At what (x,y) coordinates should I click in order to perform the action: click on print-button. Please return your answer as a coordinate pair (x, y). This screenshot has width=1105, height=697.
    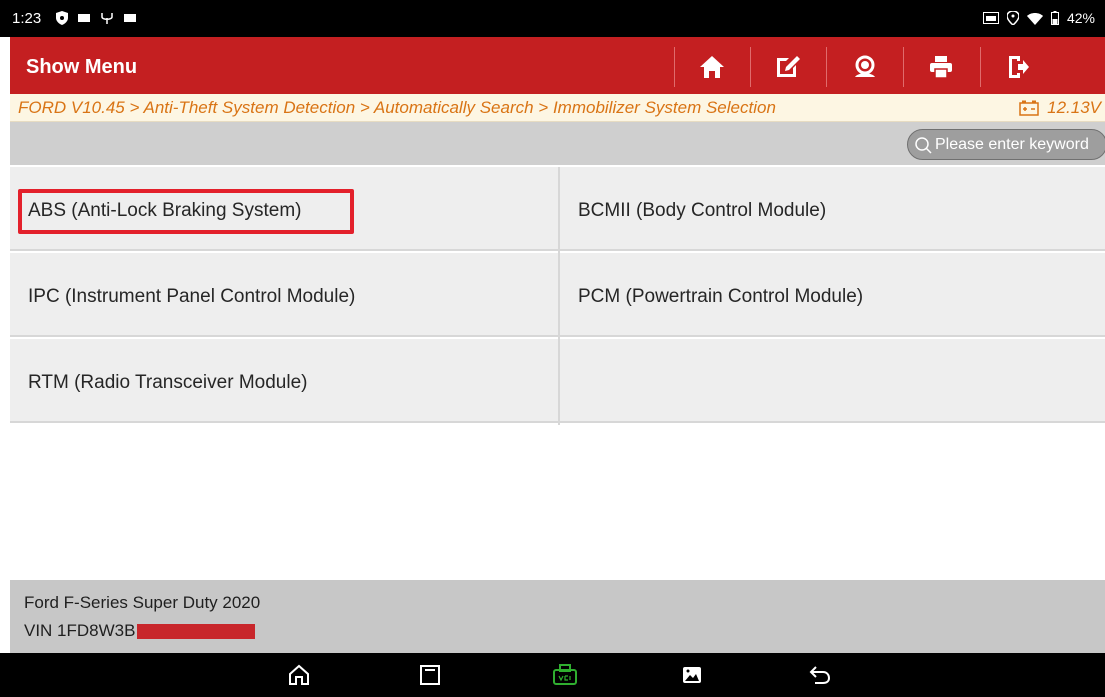
    Looking at the image, I should click on (941, 67).